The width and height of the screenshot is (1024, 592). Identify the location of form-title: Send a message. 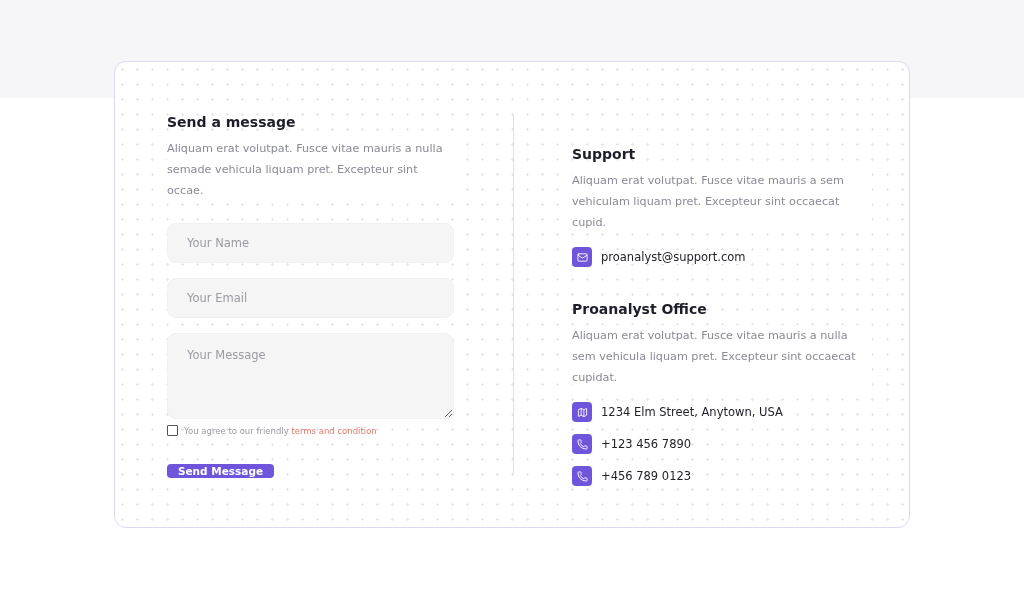
(232, 122).